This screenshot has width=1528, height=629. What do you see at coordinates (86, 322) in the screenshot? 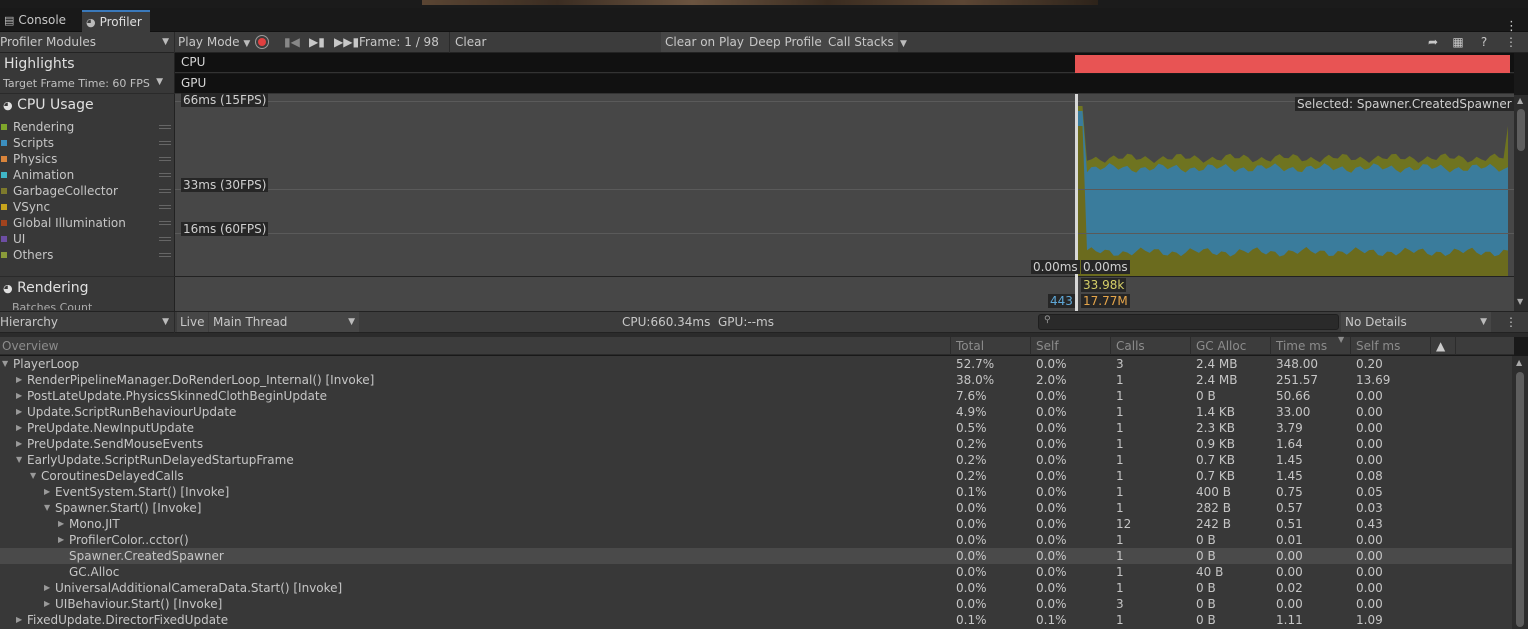
I see `hierarchy-view-dropdown: Hierarchy ▼` at bounding box center [86, 322].